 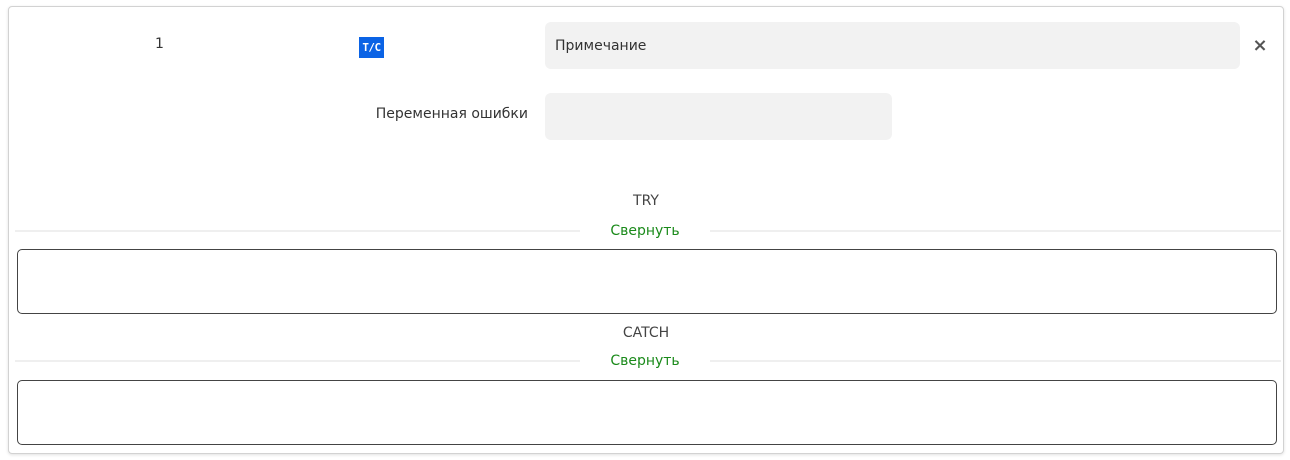 I want to click on error-variable-label: Переменная ошибки, so click(x=451, y=114).